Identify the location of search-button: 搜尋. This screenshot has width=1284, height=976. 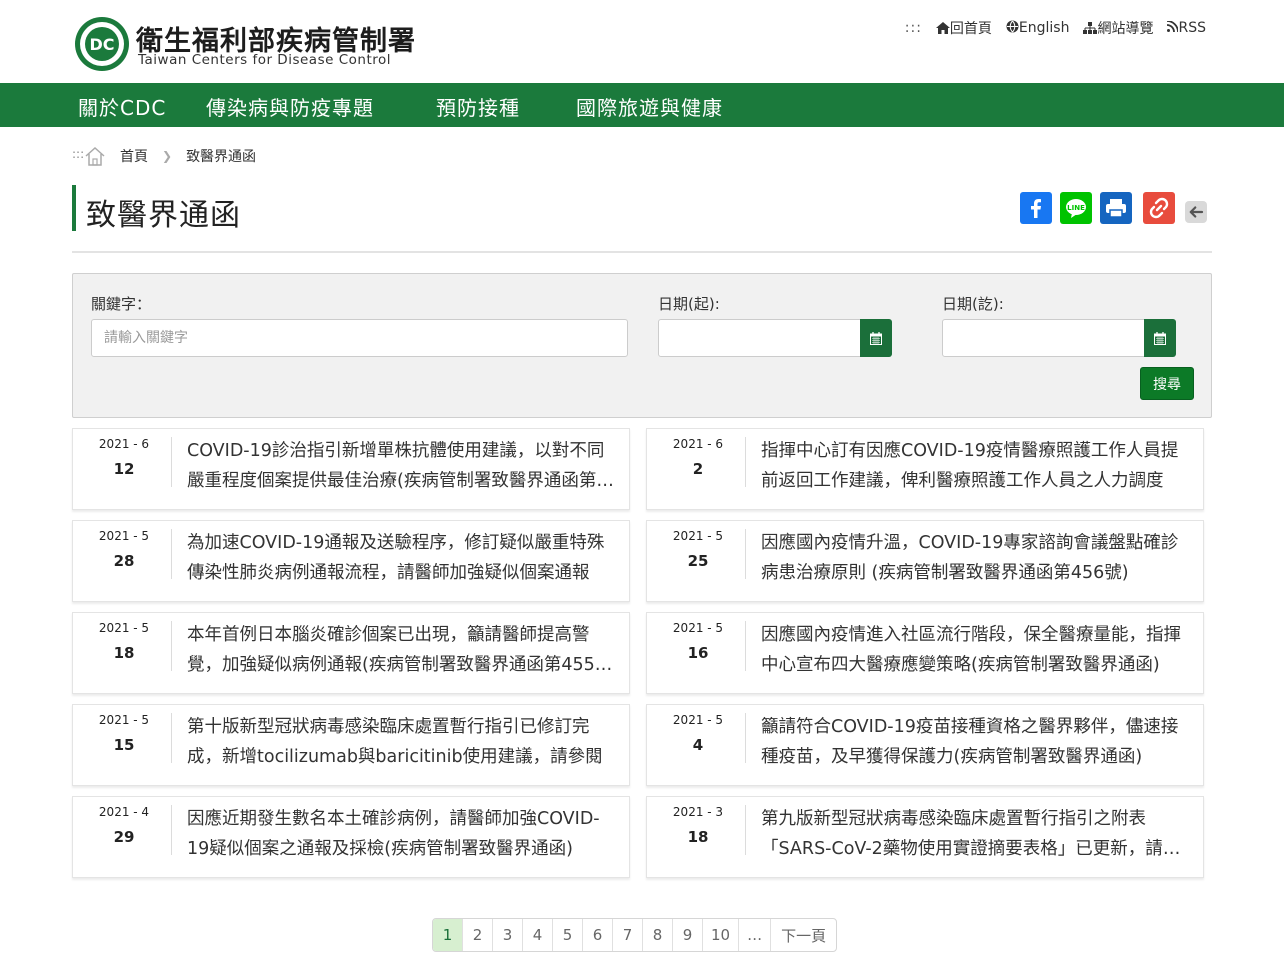
(1167, 383).